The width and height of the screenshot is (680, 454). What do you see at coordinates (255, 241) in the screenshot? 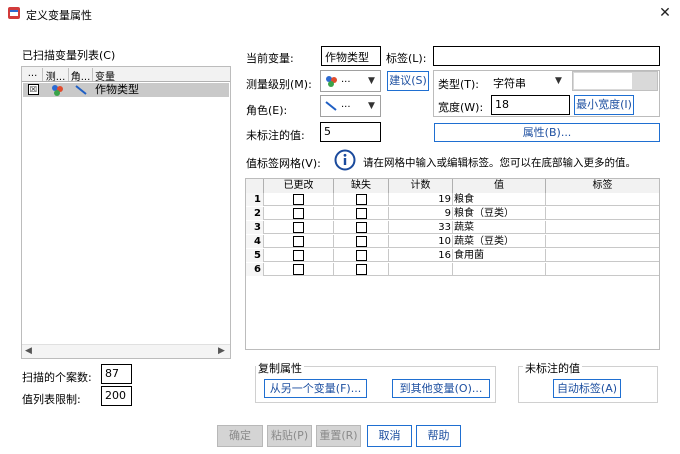
I see `row-number: 4` at bounding box center [255, 241].